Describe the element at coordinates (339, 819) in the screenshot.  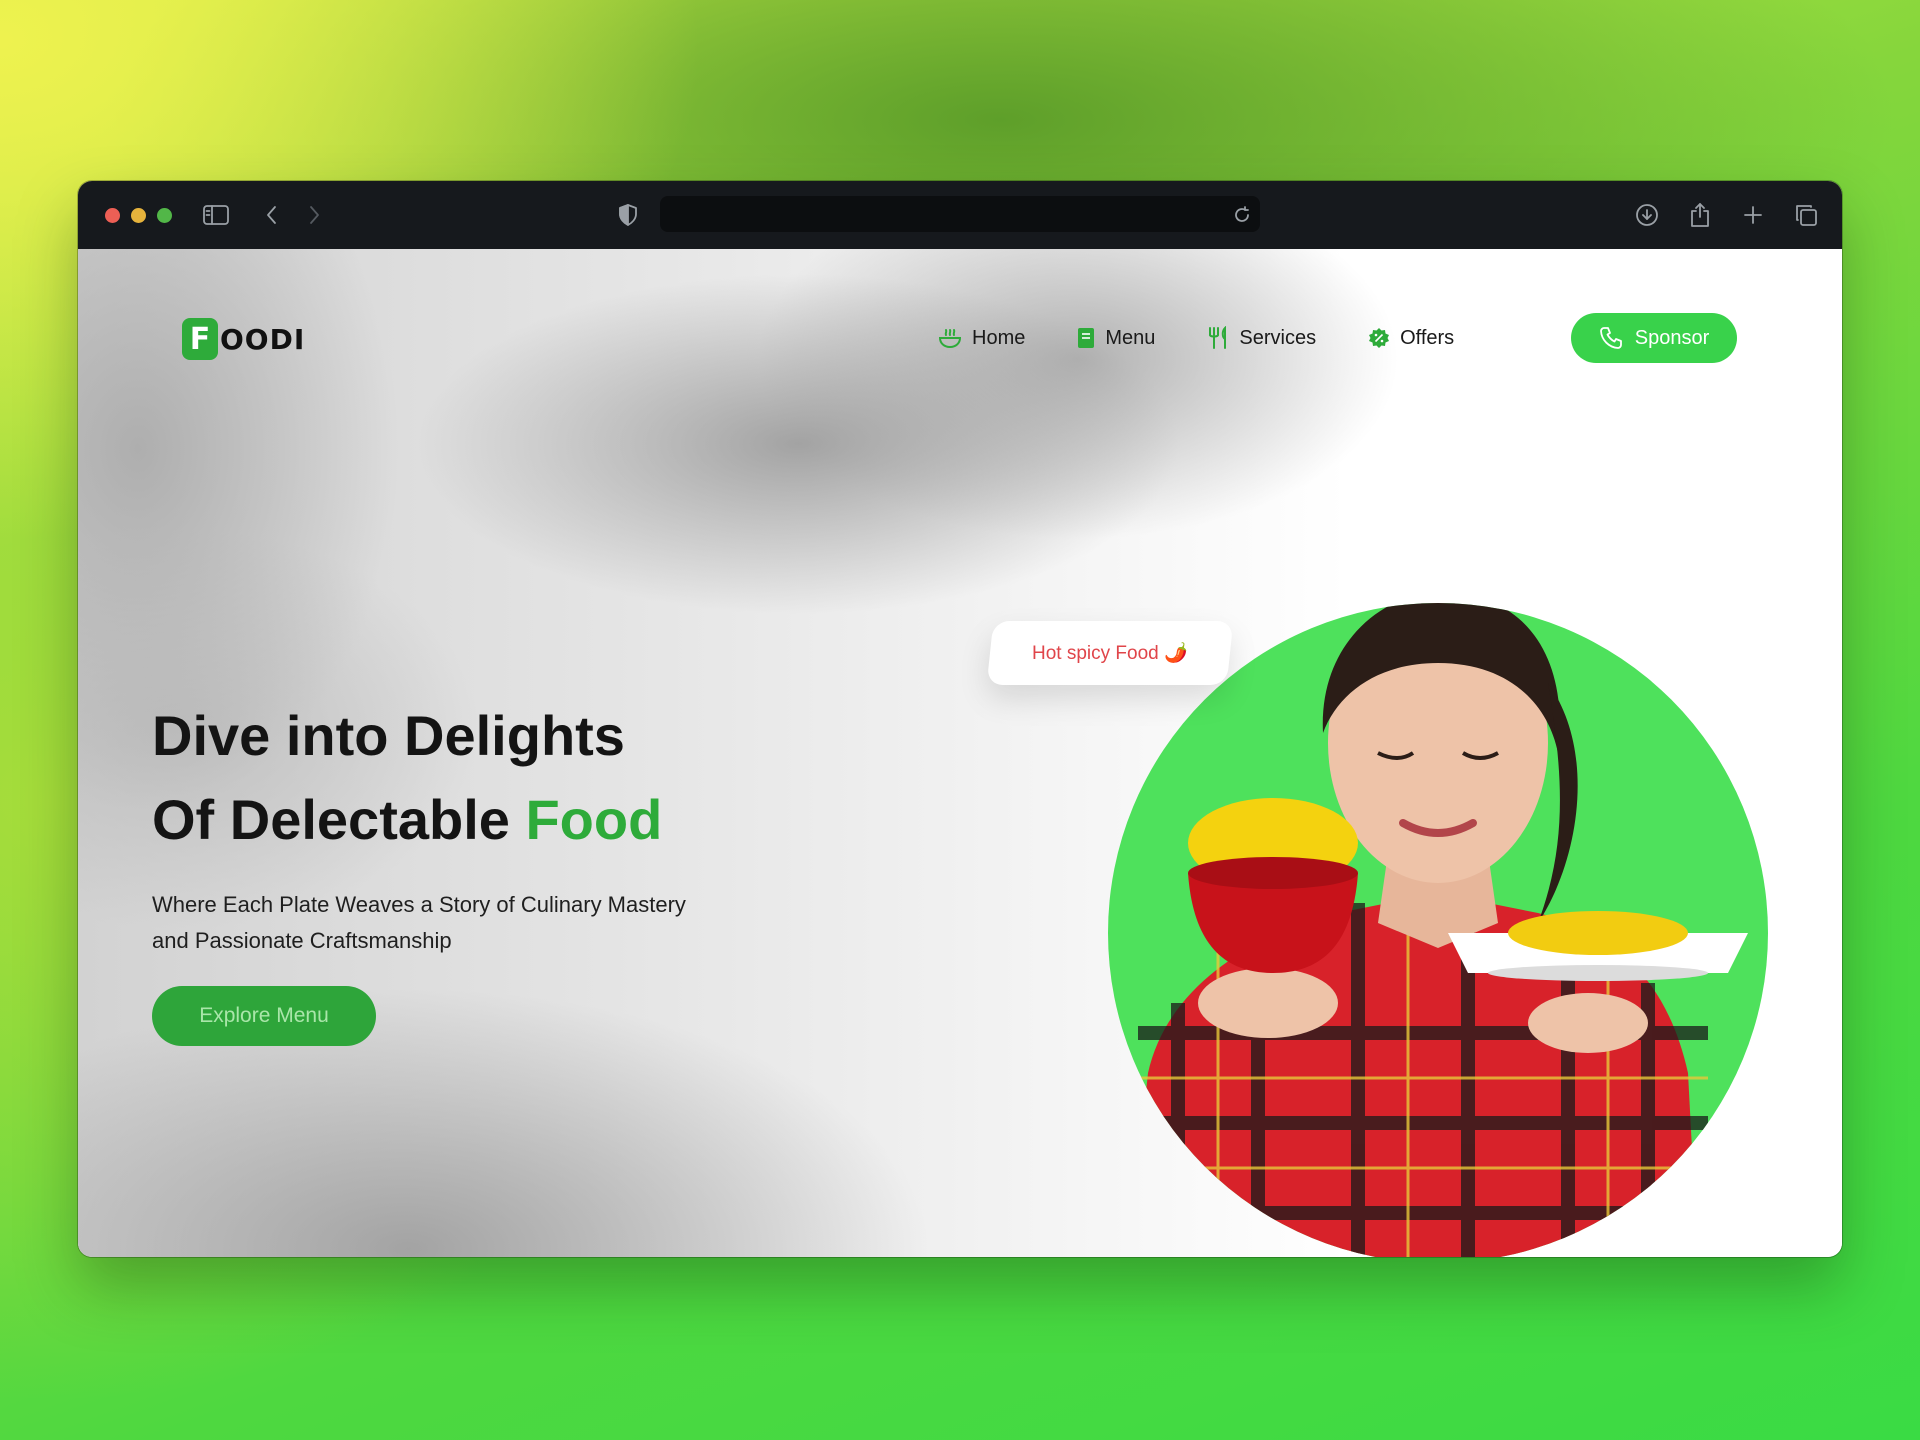
I see `hero-title-line2-plain: Of Delectable` at that location.